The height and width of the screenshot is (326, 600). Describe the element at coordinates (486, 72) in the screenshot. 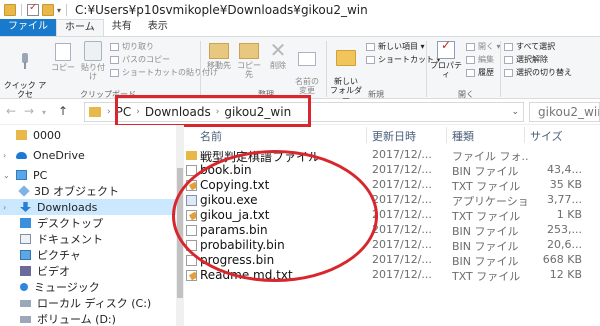

I see `history-label: 履歴` at that location.